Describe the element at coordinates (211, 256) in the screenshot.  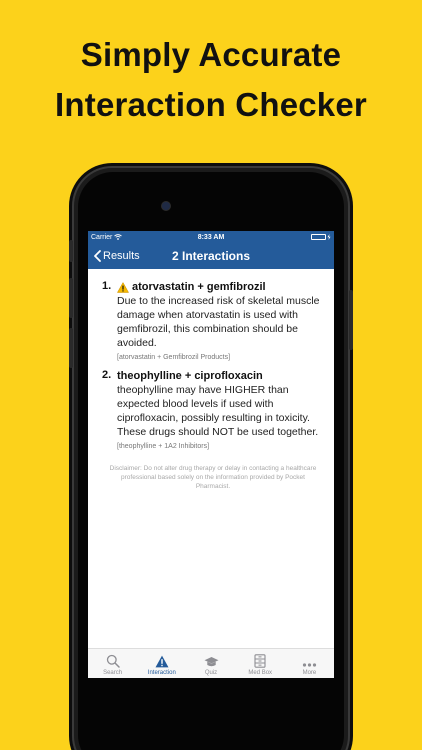
I see `navigation-bar: Results 2 Interactions` at that location.